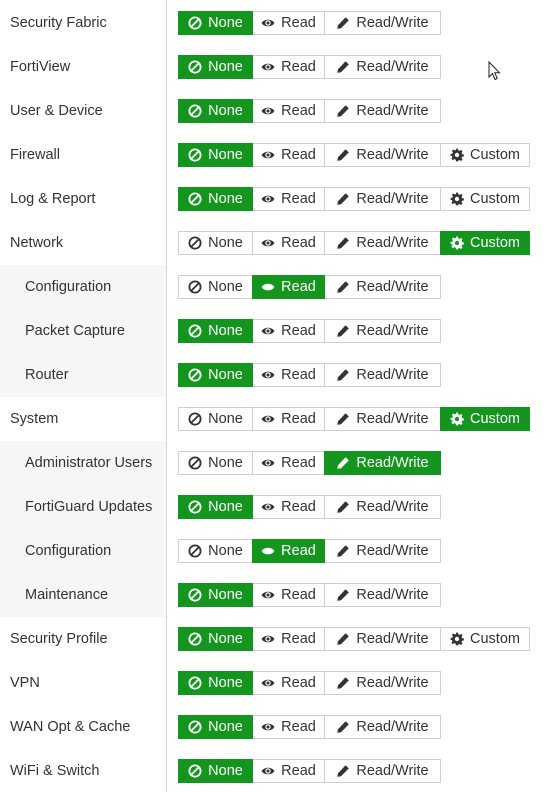 The image size is (545, 793). Describe the element at coordinates (495, 419) in the screenshot. I see `button-label: Custom` at that location.